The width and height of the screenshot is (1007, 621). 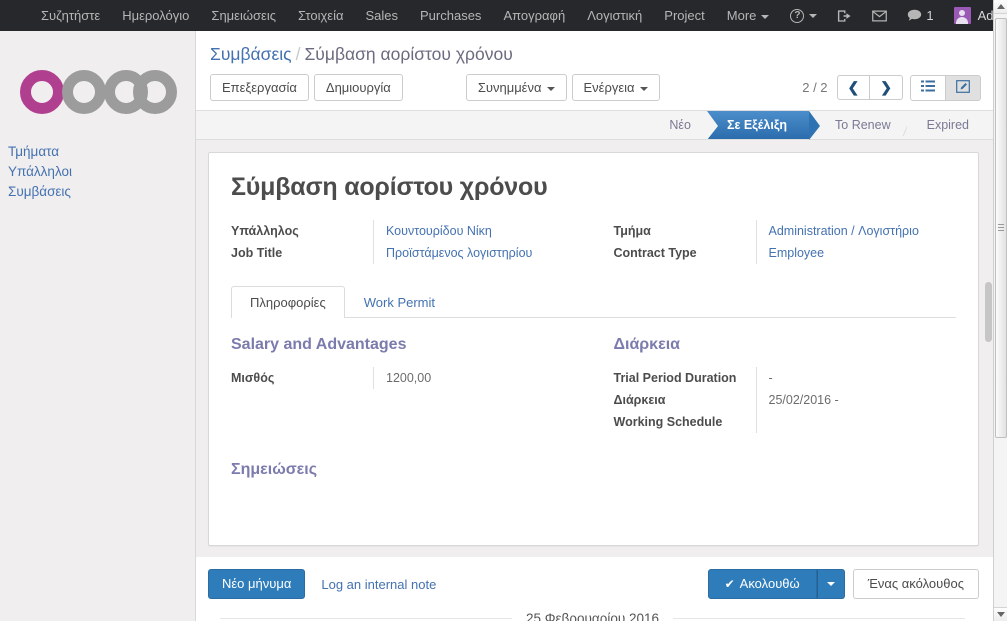 I want to click on check-icon: ✔, so click(x=729, y=584).